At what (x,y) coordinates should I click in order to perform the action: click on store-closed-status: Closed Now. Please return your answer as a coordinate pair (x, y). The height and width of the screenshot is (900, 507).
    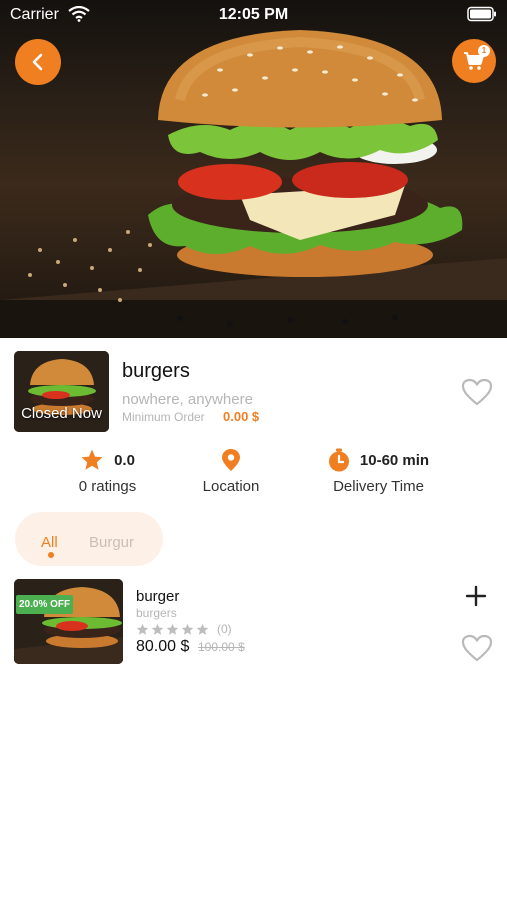
    Looking at the image, I should click on (61, 413).